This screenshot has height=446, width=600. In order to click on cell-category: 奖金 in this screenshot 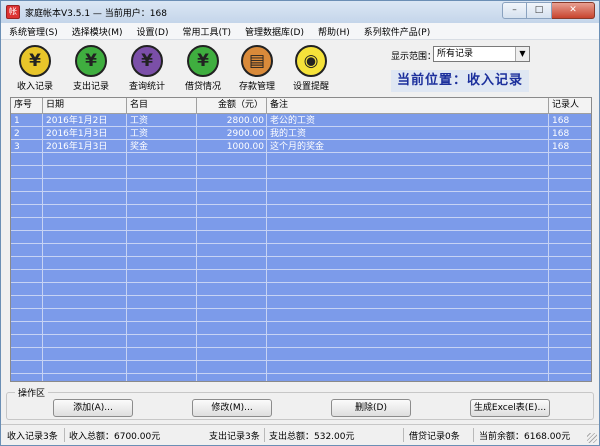, I will do `click(139, 147)`.